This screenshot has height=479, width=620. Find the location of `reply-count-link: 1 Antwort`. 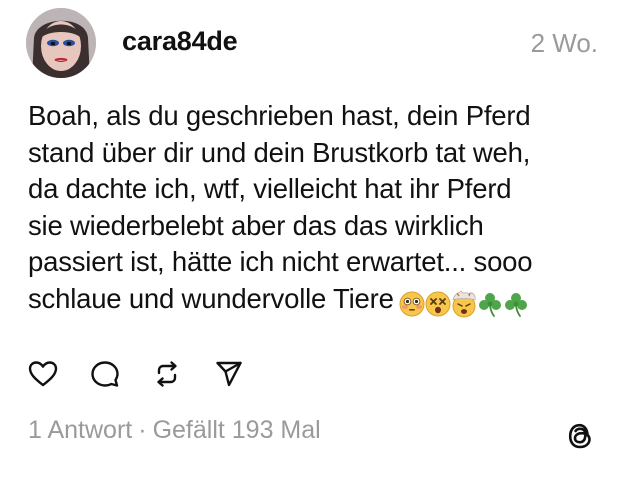

reply-count-link: 1 Antwort is located at coordinates (80, 430).